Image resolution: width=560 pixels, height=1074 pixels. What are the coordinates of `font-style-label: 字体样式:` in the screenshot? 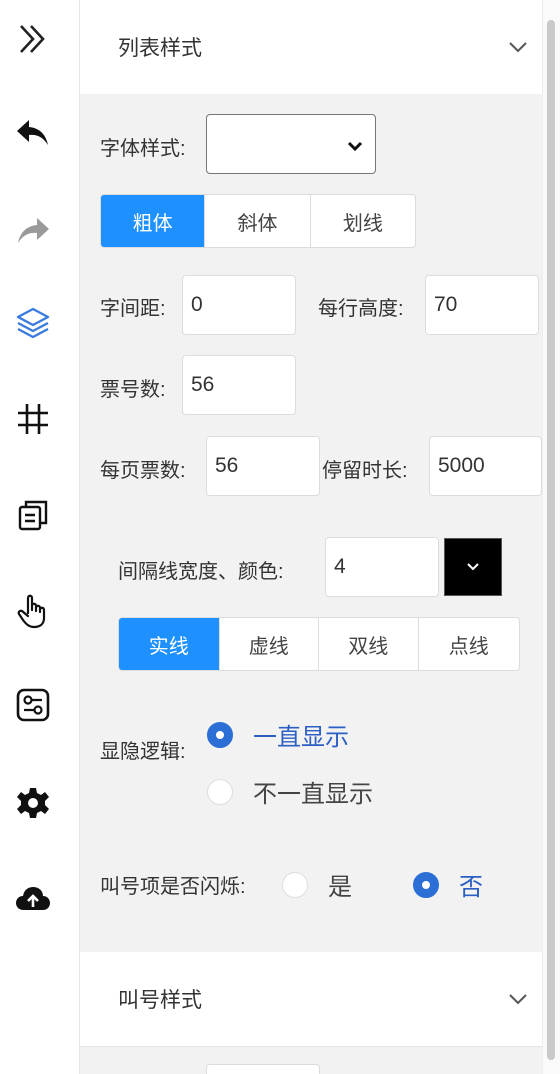 It's located at (143, 149).